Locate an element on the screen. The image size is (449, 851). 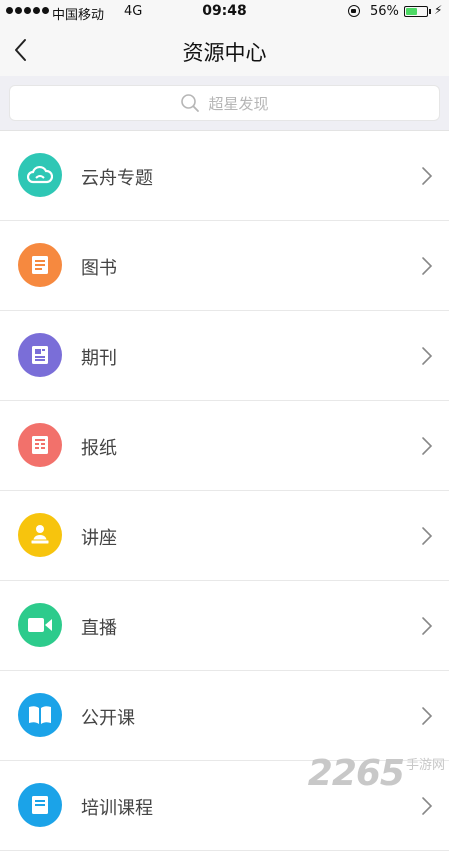
page-title: 资源中心 is located at coordinates (224, 53).